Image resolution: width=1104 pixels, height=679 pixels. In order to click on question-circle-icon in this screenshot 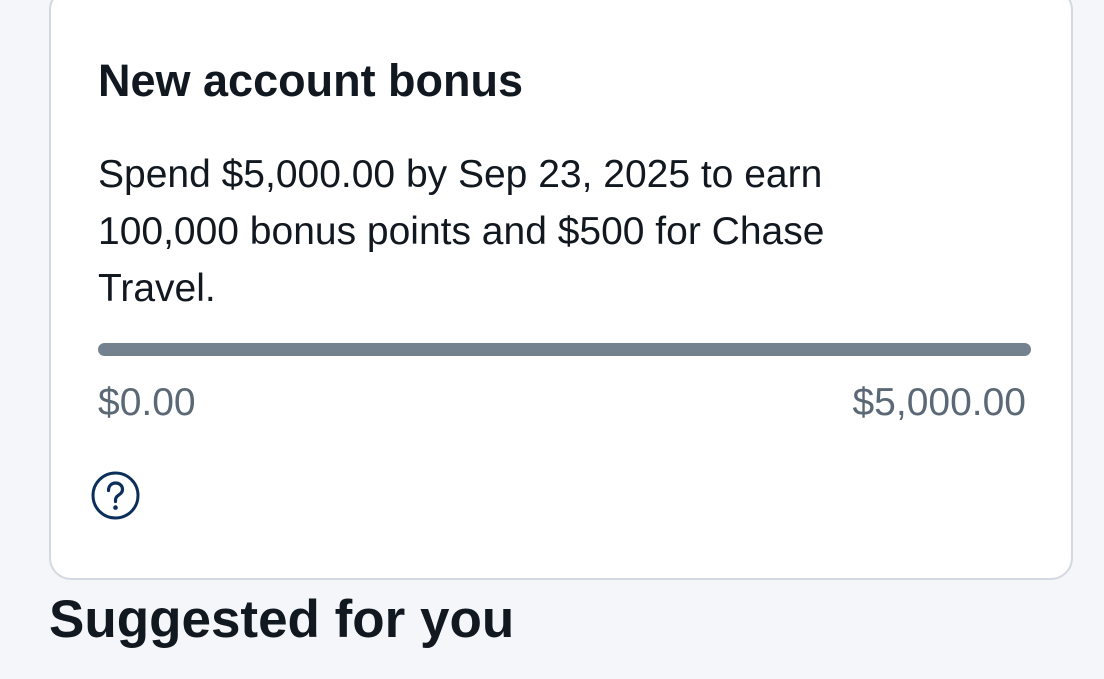, I will do `click(115, 495)`.